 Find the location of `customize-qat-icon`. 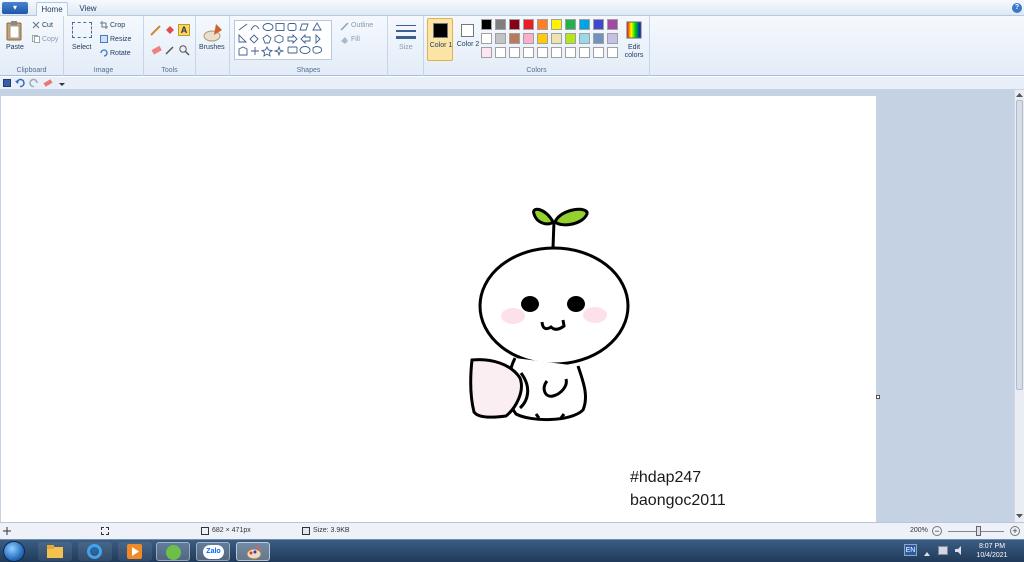

customize-qat-icon is located at coordinates (62, 83).